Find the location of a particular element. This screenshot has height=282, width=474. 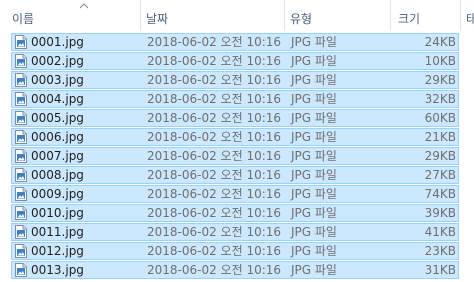

file-name: 0011.jpg is located at coordinates (57, 232).